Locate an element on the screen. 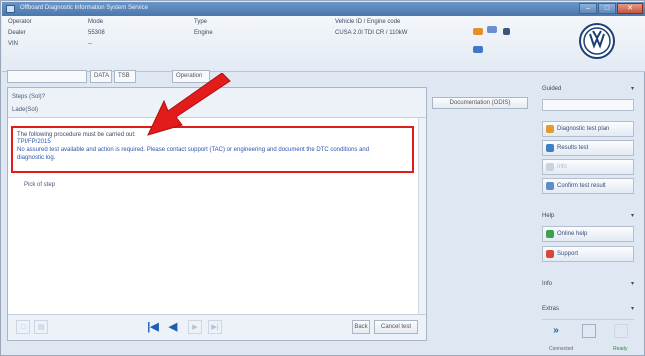  data-field: DATA is located at coordinates (101, 76).